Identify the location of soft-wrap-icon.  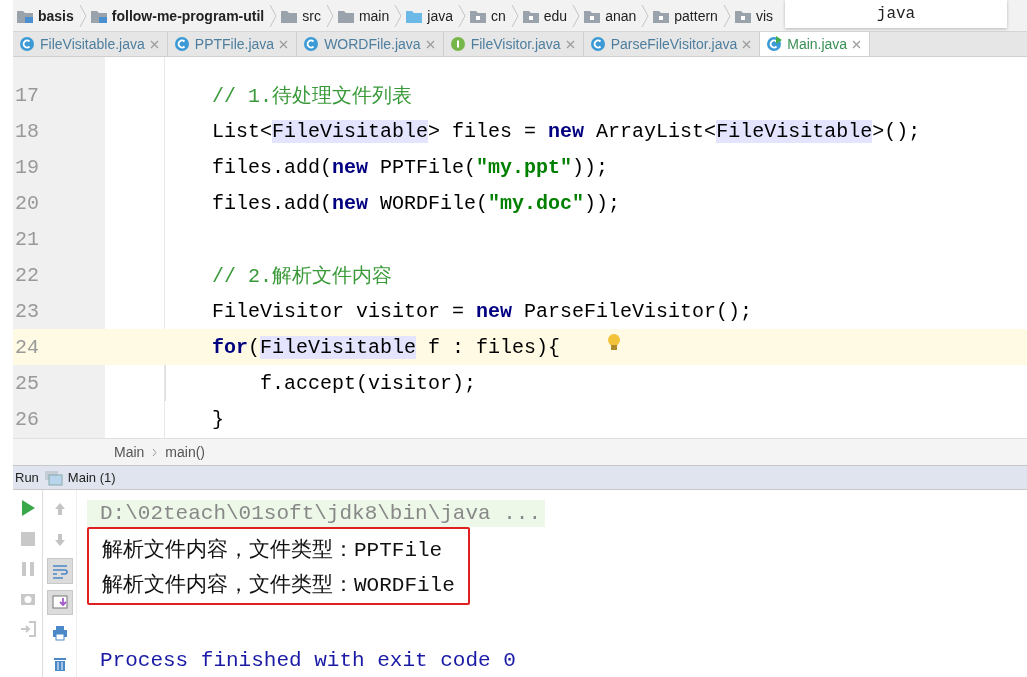
(59, 570).